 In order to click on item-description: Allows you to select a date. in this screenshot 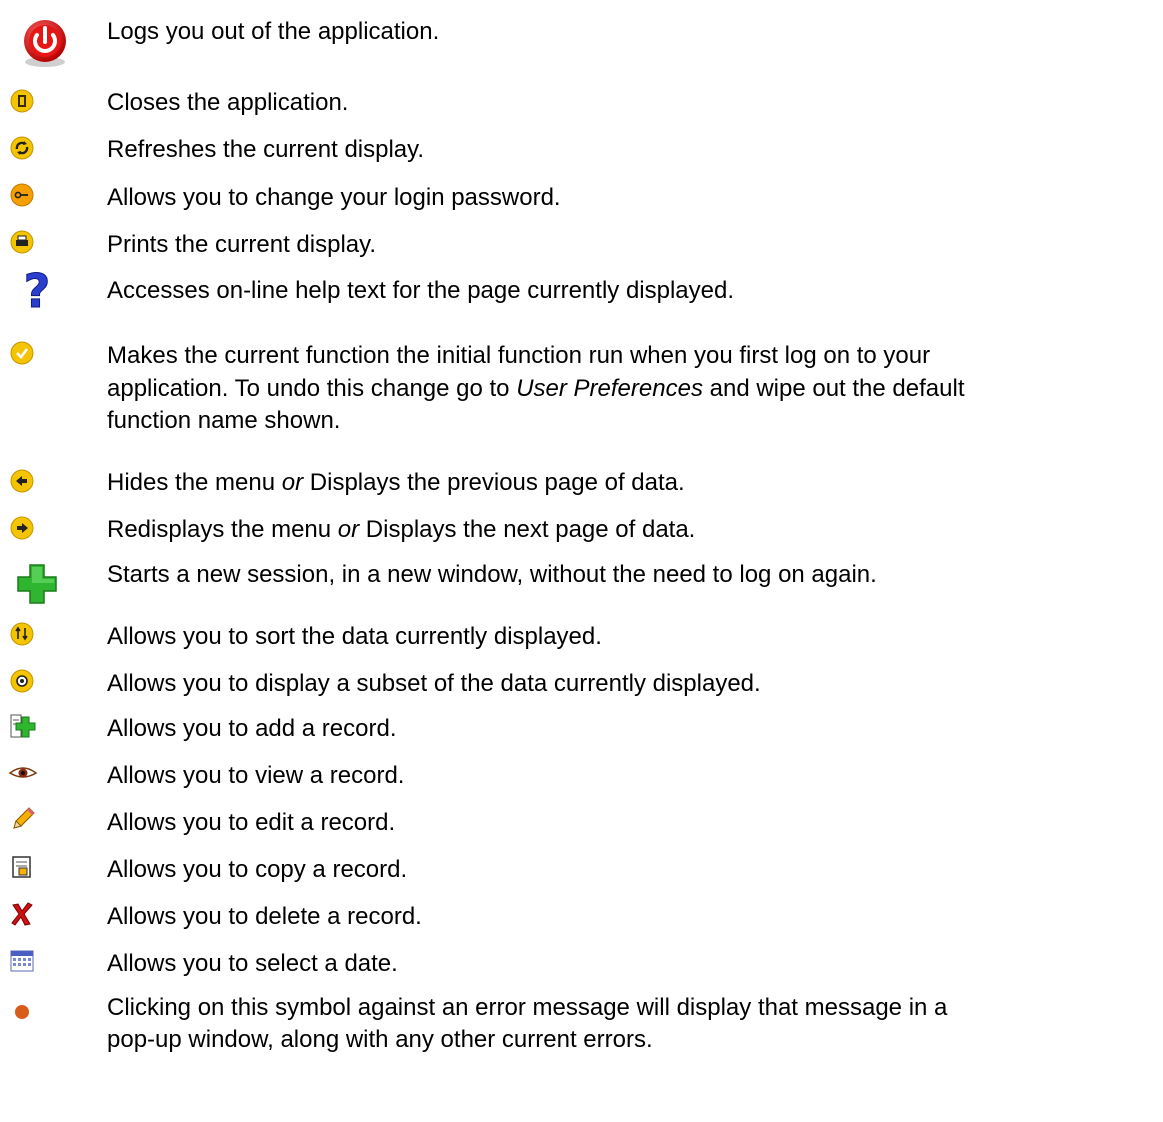, I will do `click(252, 963)`.